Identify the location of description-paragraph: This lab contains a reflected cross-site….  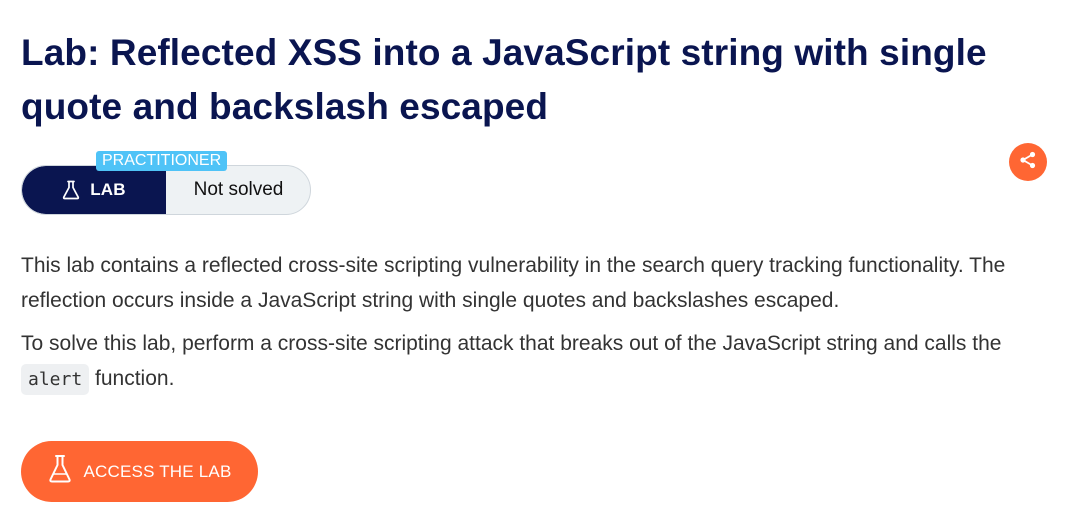
(513, 283).